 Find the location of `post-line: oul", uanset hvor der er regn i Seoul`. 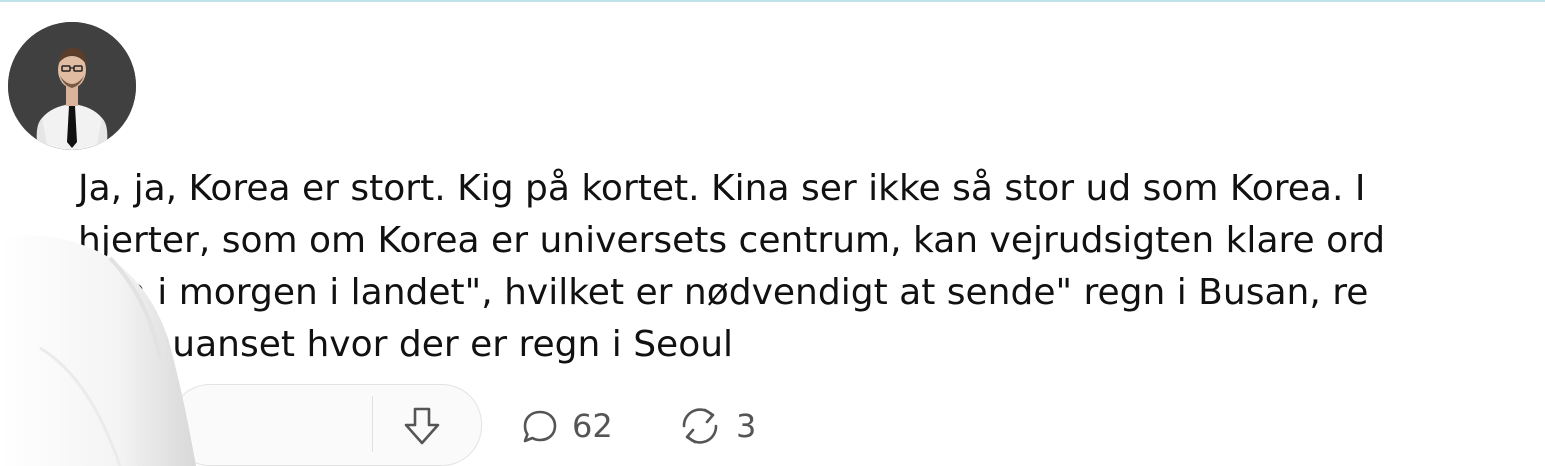

post-line: oul", uanset hvor der er regn i Seoul is located at coordinates (406, 344).